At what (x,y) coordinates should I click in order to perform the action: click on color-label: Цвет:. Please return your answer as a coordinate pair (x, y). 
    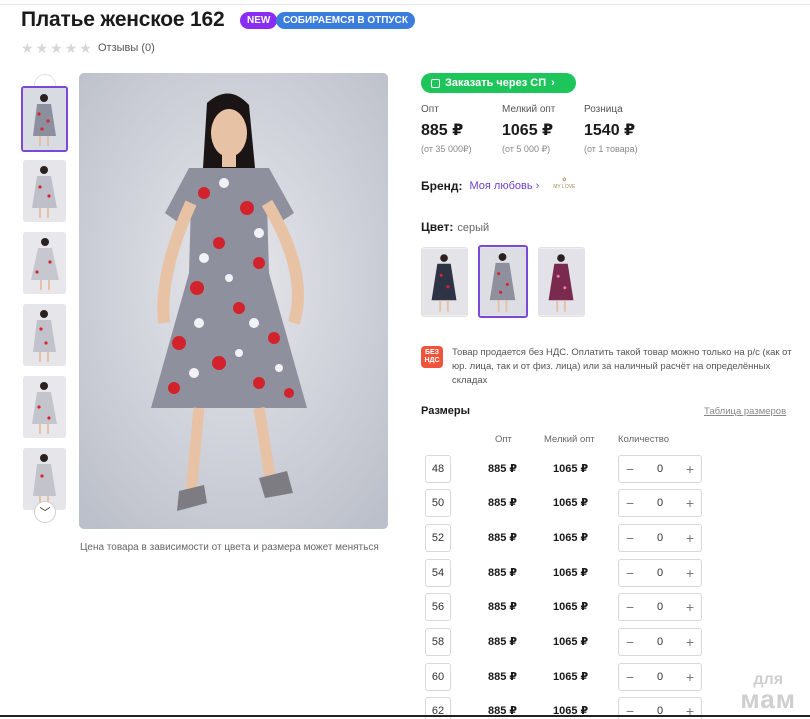
    Looking at the image, I should click on (437, 227).